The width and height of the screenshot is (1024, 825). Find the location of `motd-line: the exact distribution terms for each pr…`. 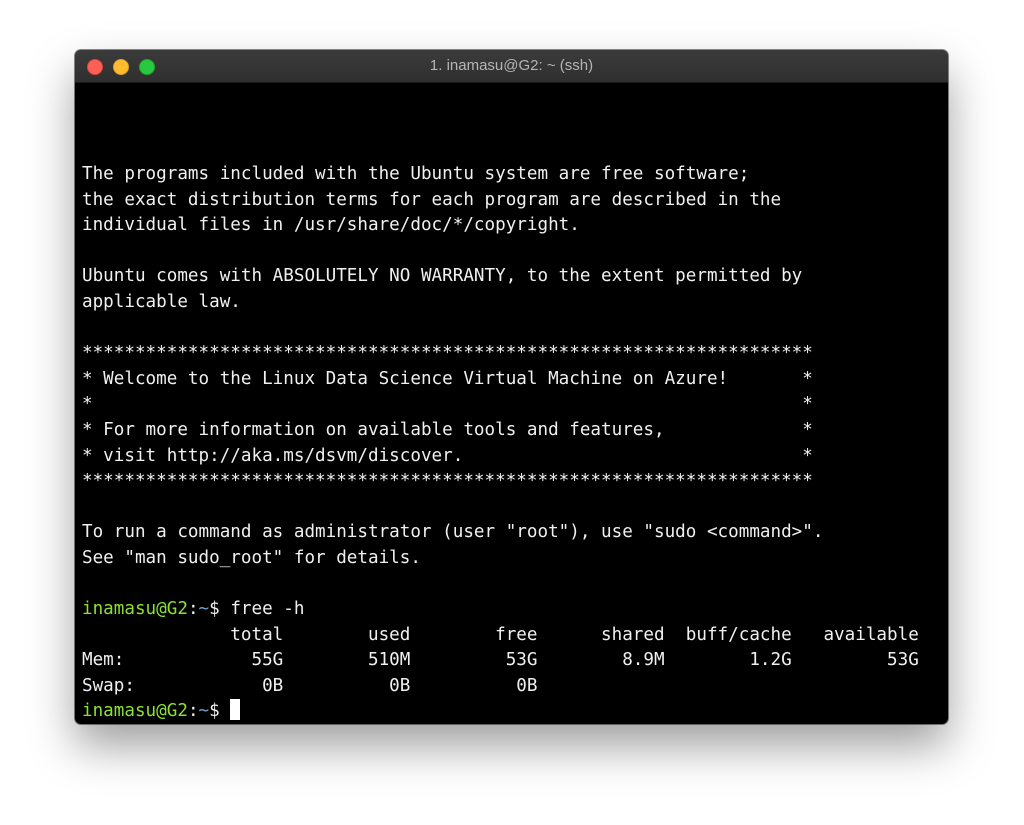

motd-line: the exact distribution terms for each pr… is located at coordinates (432, 199).